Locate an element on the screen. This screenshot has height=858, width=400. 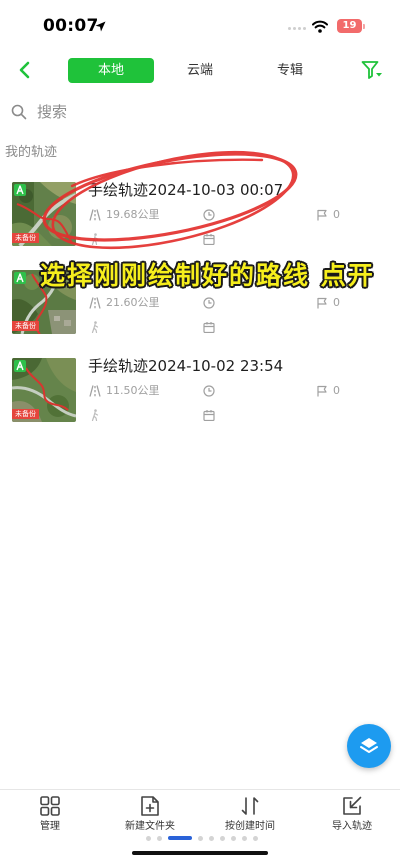
track-list-item: 未备份 21.60公里 0 is located at coordinates (200, 307).